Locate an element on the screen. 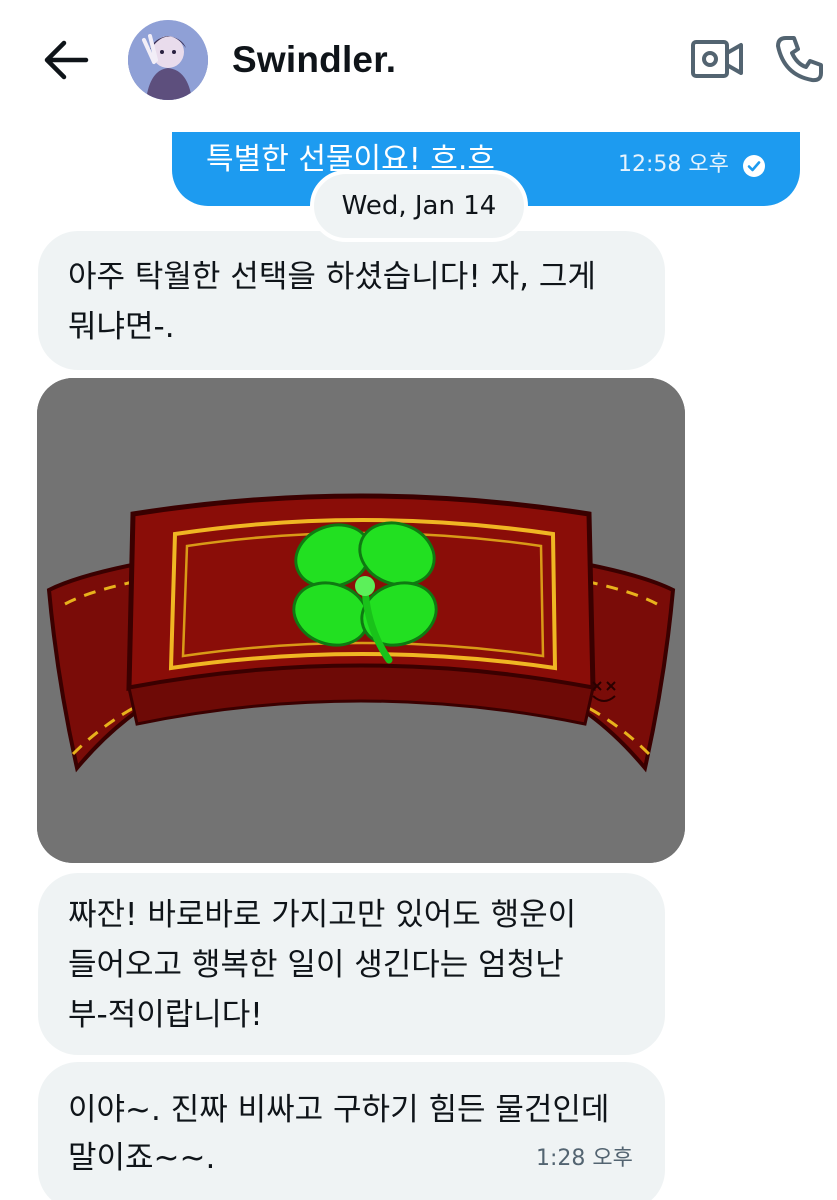 This screenshot has height=1200, width=837. received-message-bubble: 아주 탁월한 선택을 하셨습니다! 자, 그게 뭐냐면-. is located at coordinates (351, 300).